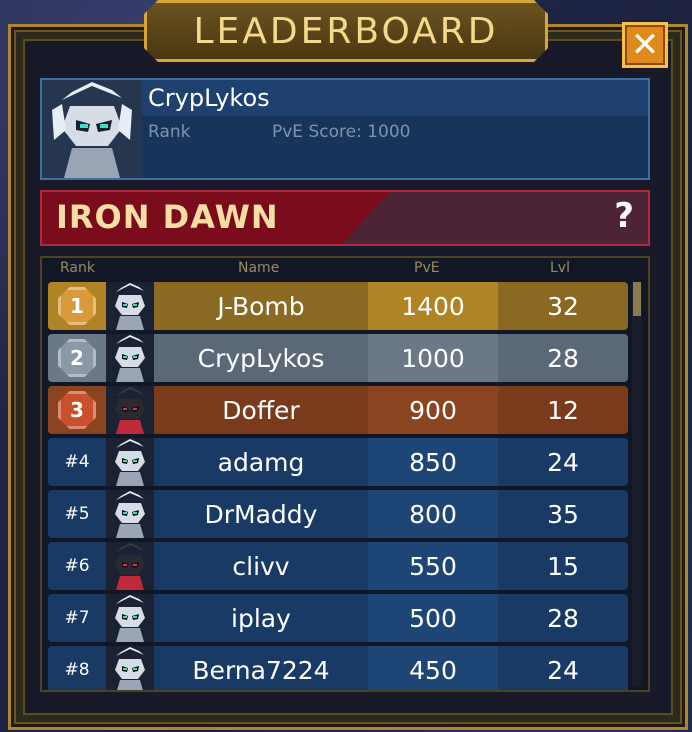  I want to click on rank-value: 3, so click(77, 410).